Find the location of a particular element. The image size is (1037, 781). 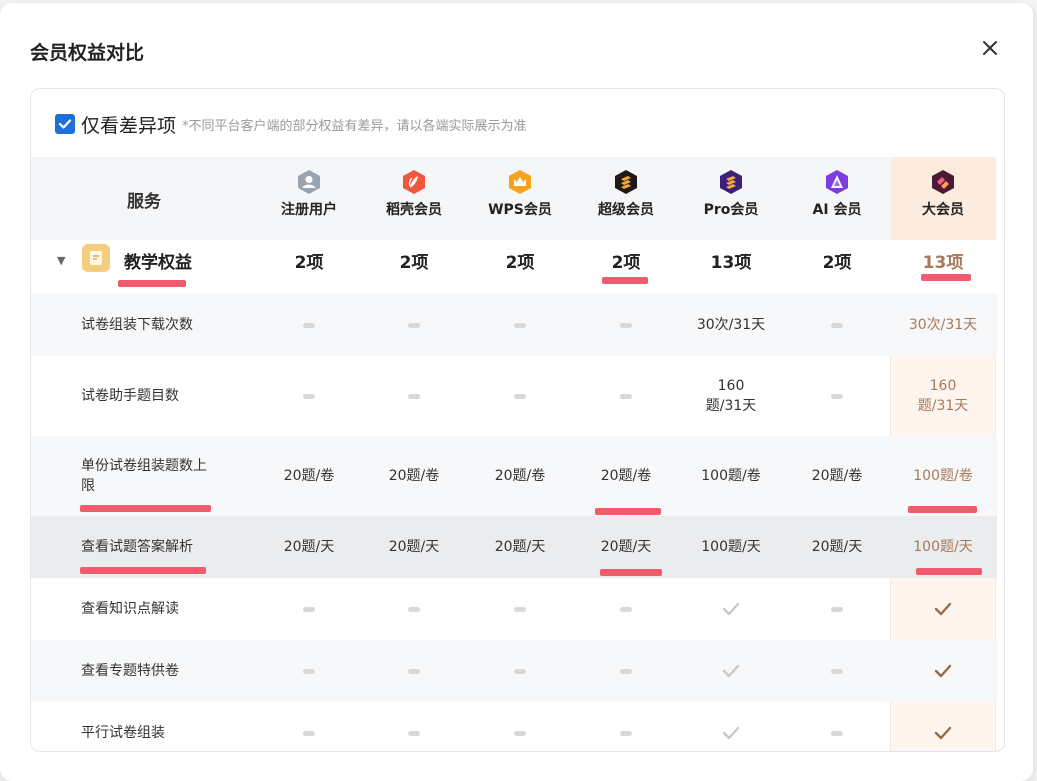

tier-name: WPS会员 is located at coordinates (520, 210).